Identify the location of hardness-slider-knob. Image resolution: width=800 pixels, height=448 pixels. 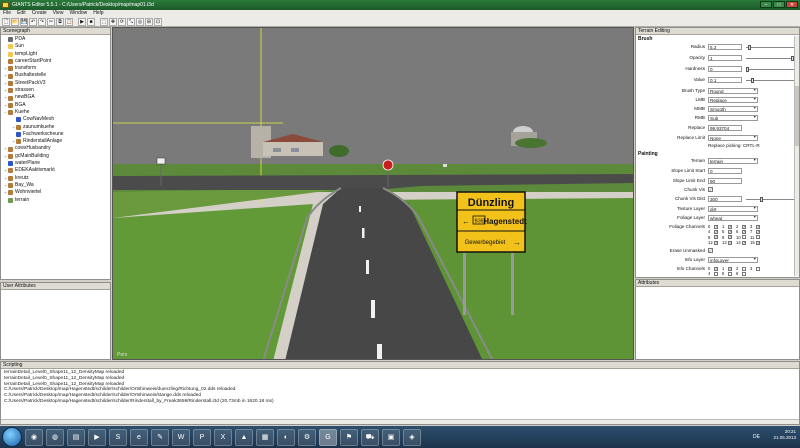
(747, 69).